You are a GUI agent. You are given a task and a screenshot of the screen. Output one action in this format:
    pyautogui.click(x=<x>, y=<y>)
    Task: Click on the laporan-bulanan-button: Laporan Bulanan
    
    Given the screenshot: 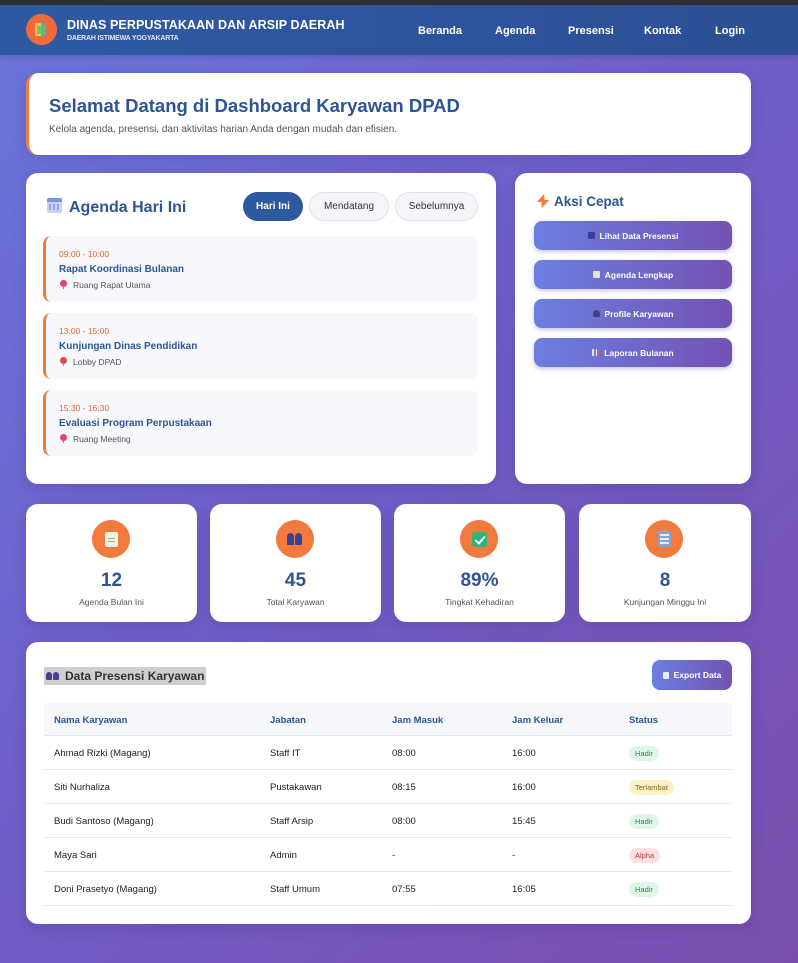 What is the action you would take?
    pyautogui.click(x=633, y=352)
    